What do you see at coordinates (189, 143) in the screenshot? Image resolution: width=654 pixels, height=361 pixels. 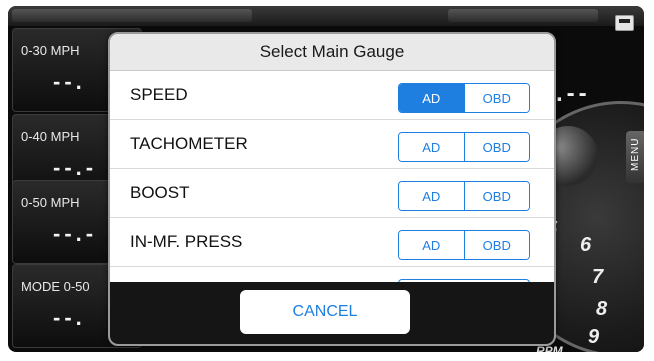 I see `row-label: TACHOMETER` at bounding box center [189, 143].